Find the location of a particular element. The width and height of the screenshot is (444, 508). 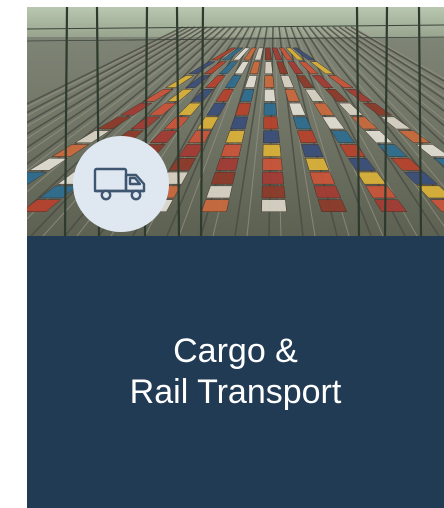

card-title-line-2: Rail Transport is located at coordinates (235, 392).